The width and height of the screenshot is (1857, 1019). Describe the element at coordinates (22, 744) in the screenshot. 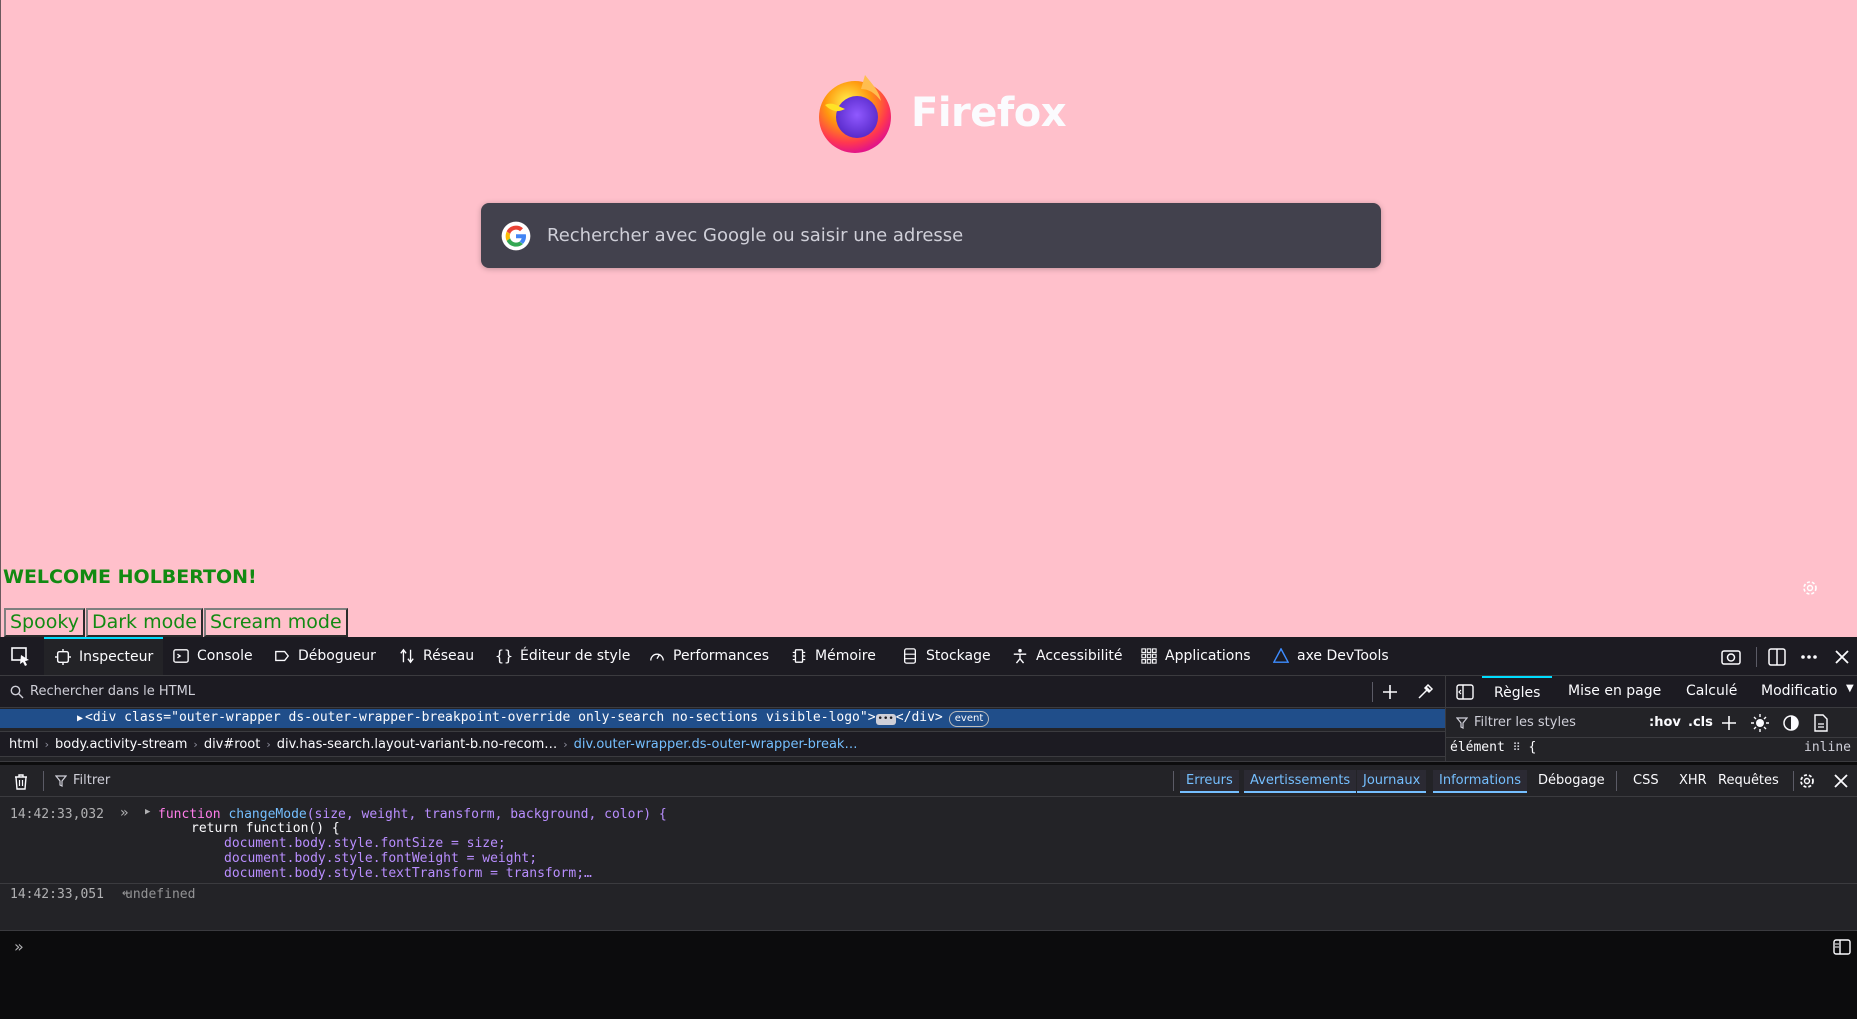

I see `breadcrumb-html: html` at that location.